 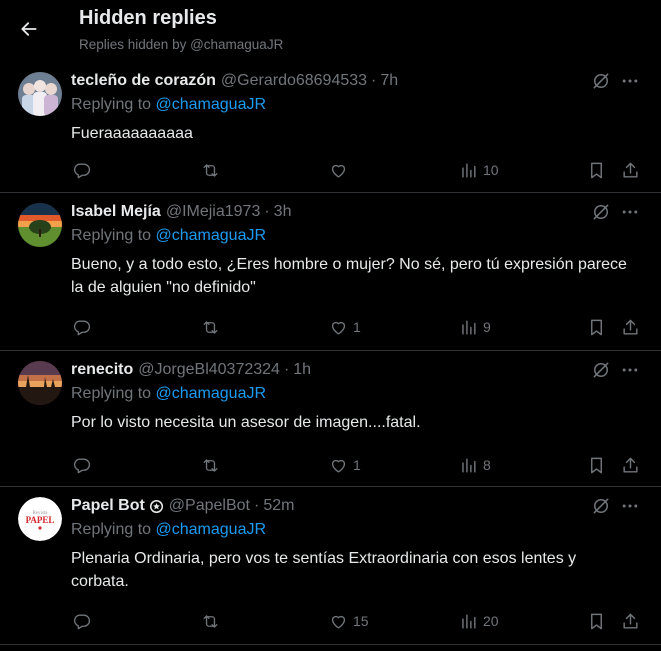 I want to click on author-handle: @PapelBot, so click(x=209, y=506).